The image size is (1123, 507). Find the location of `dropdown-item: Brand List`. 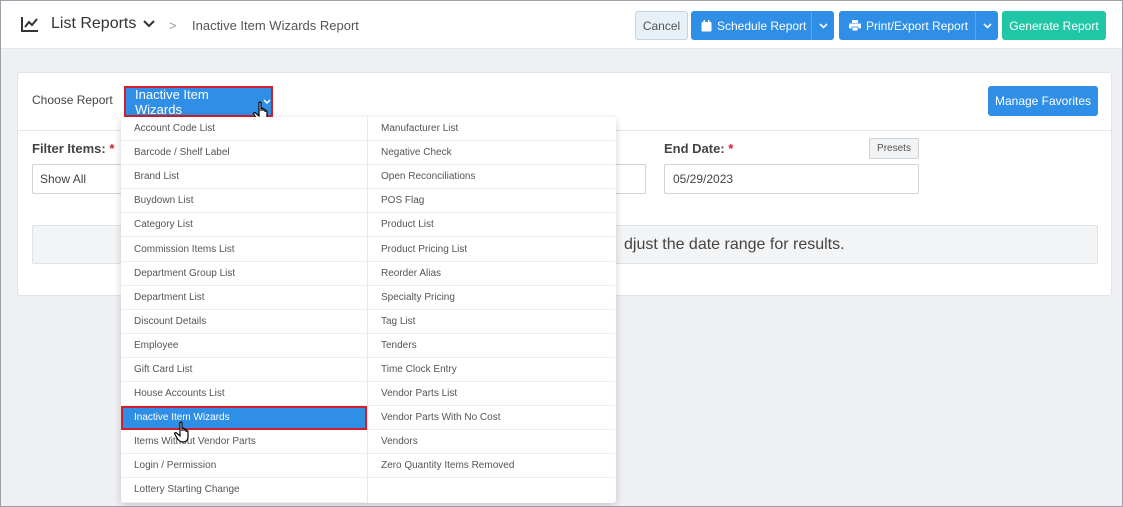

dropdown-item: Brand List is located at coordinates (244, 177).